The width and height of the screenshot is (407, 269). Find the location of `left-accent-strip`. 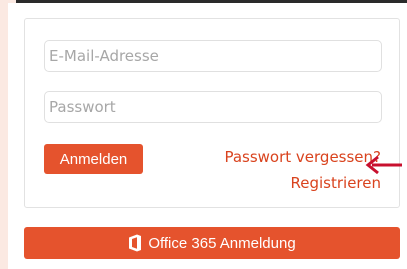

left-accent-strip is located at coordinates (4, 134).